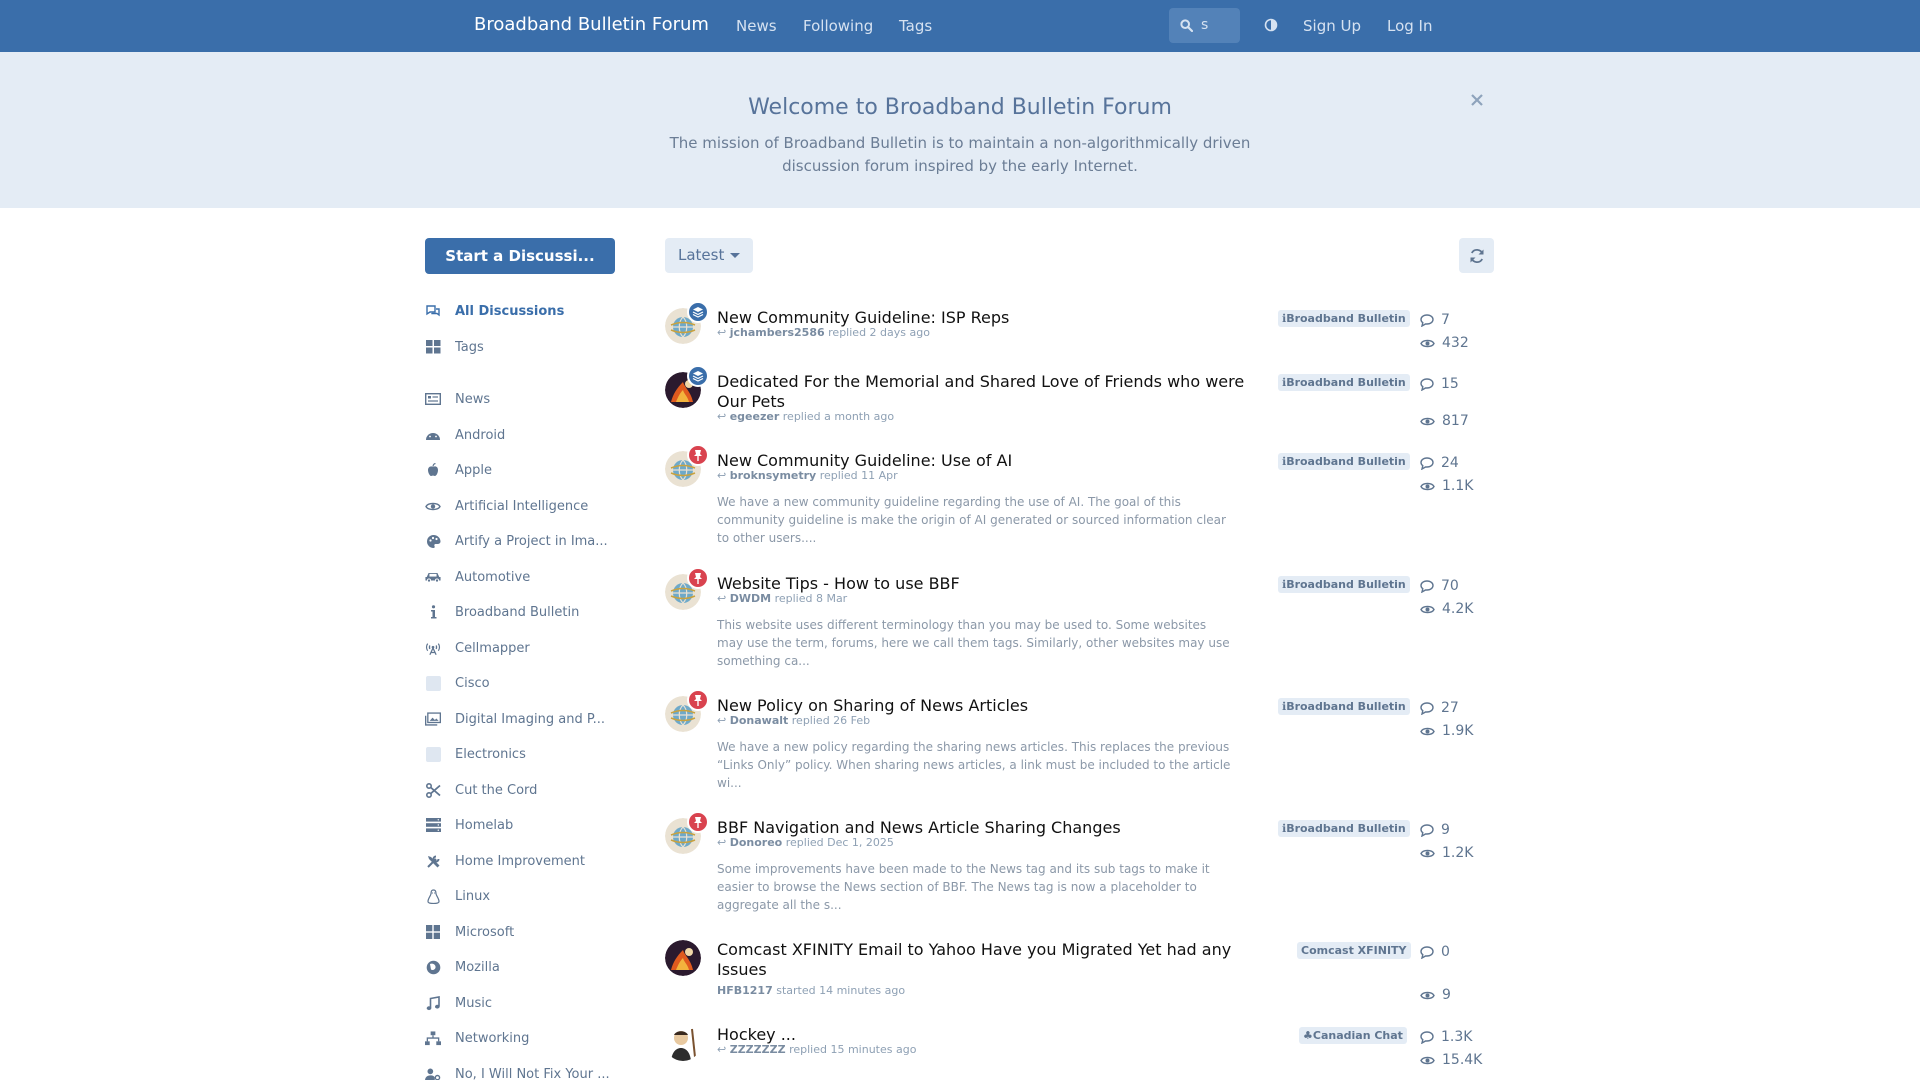  I want to click on discussion-action: replied 8 Mar, so click(811, 598).